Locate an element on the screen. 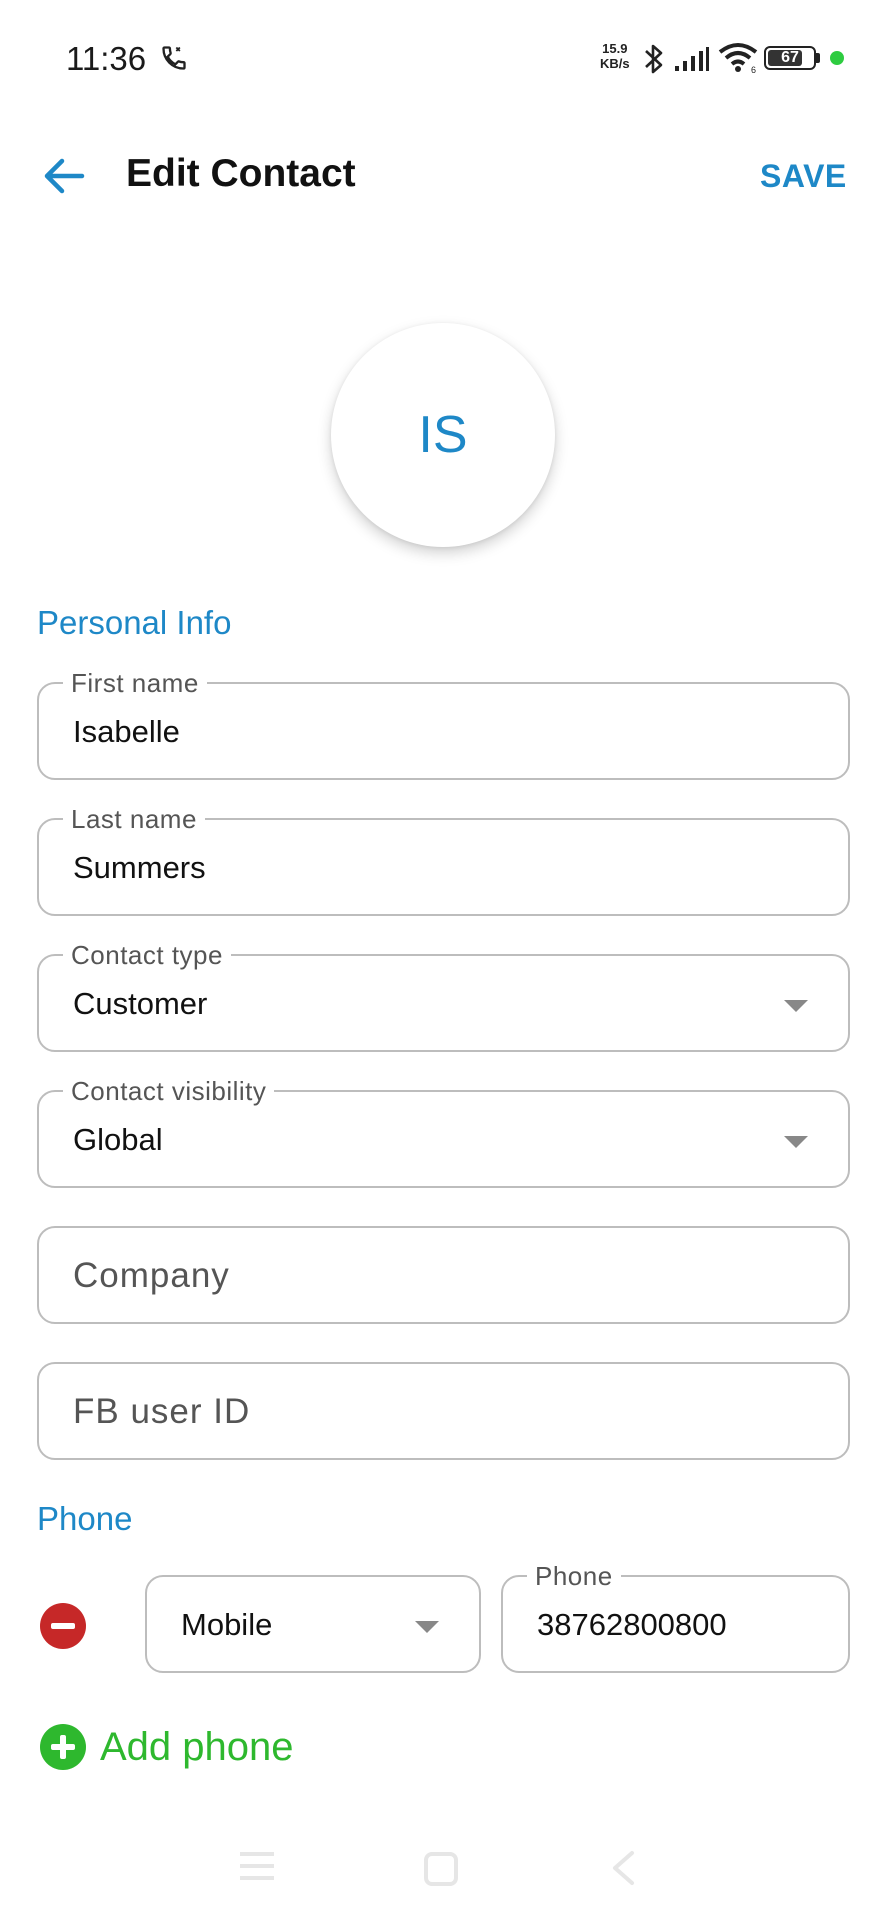 This screenshot has height=1920, width=886. battery-level: 67 is located at coordinates (790, 57).